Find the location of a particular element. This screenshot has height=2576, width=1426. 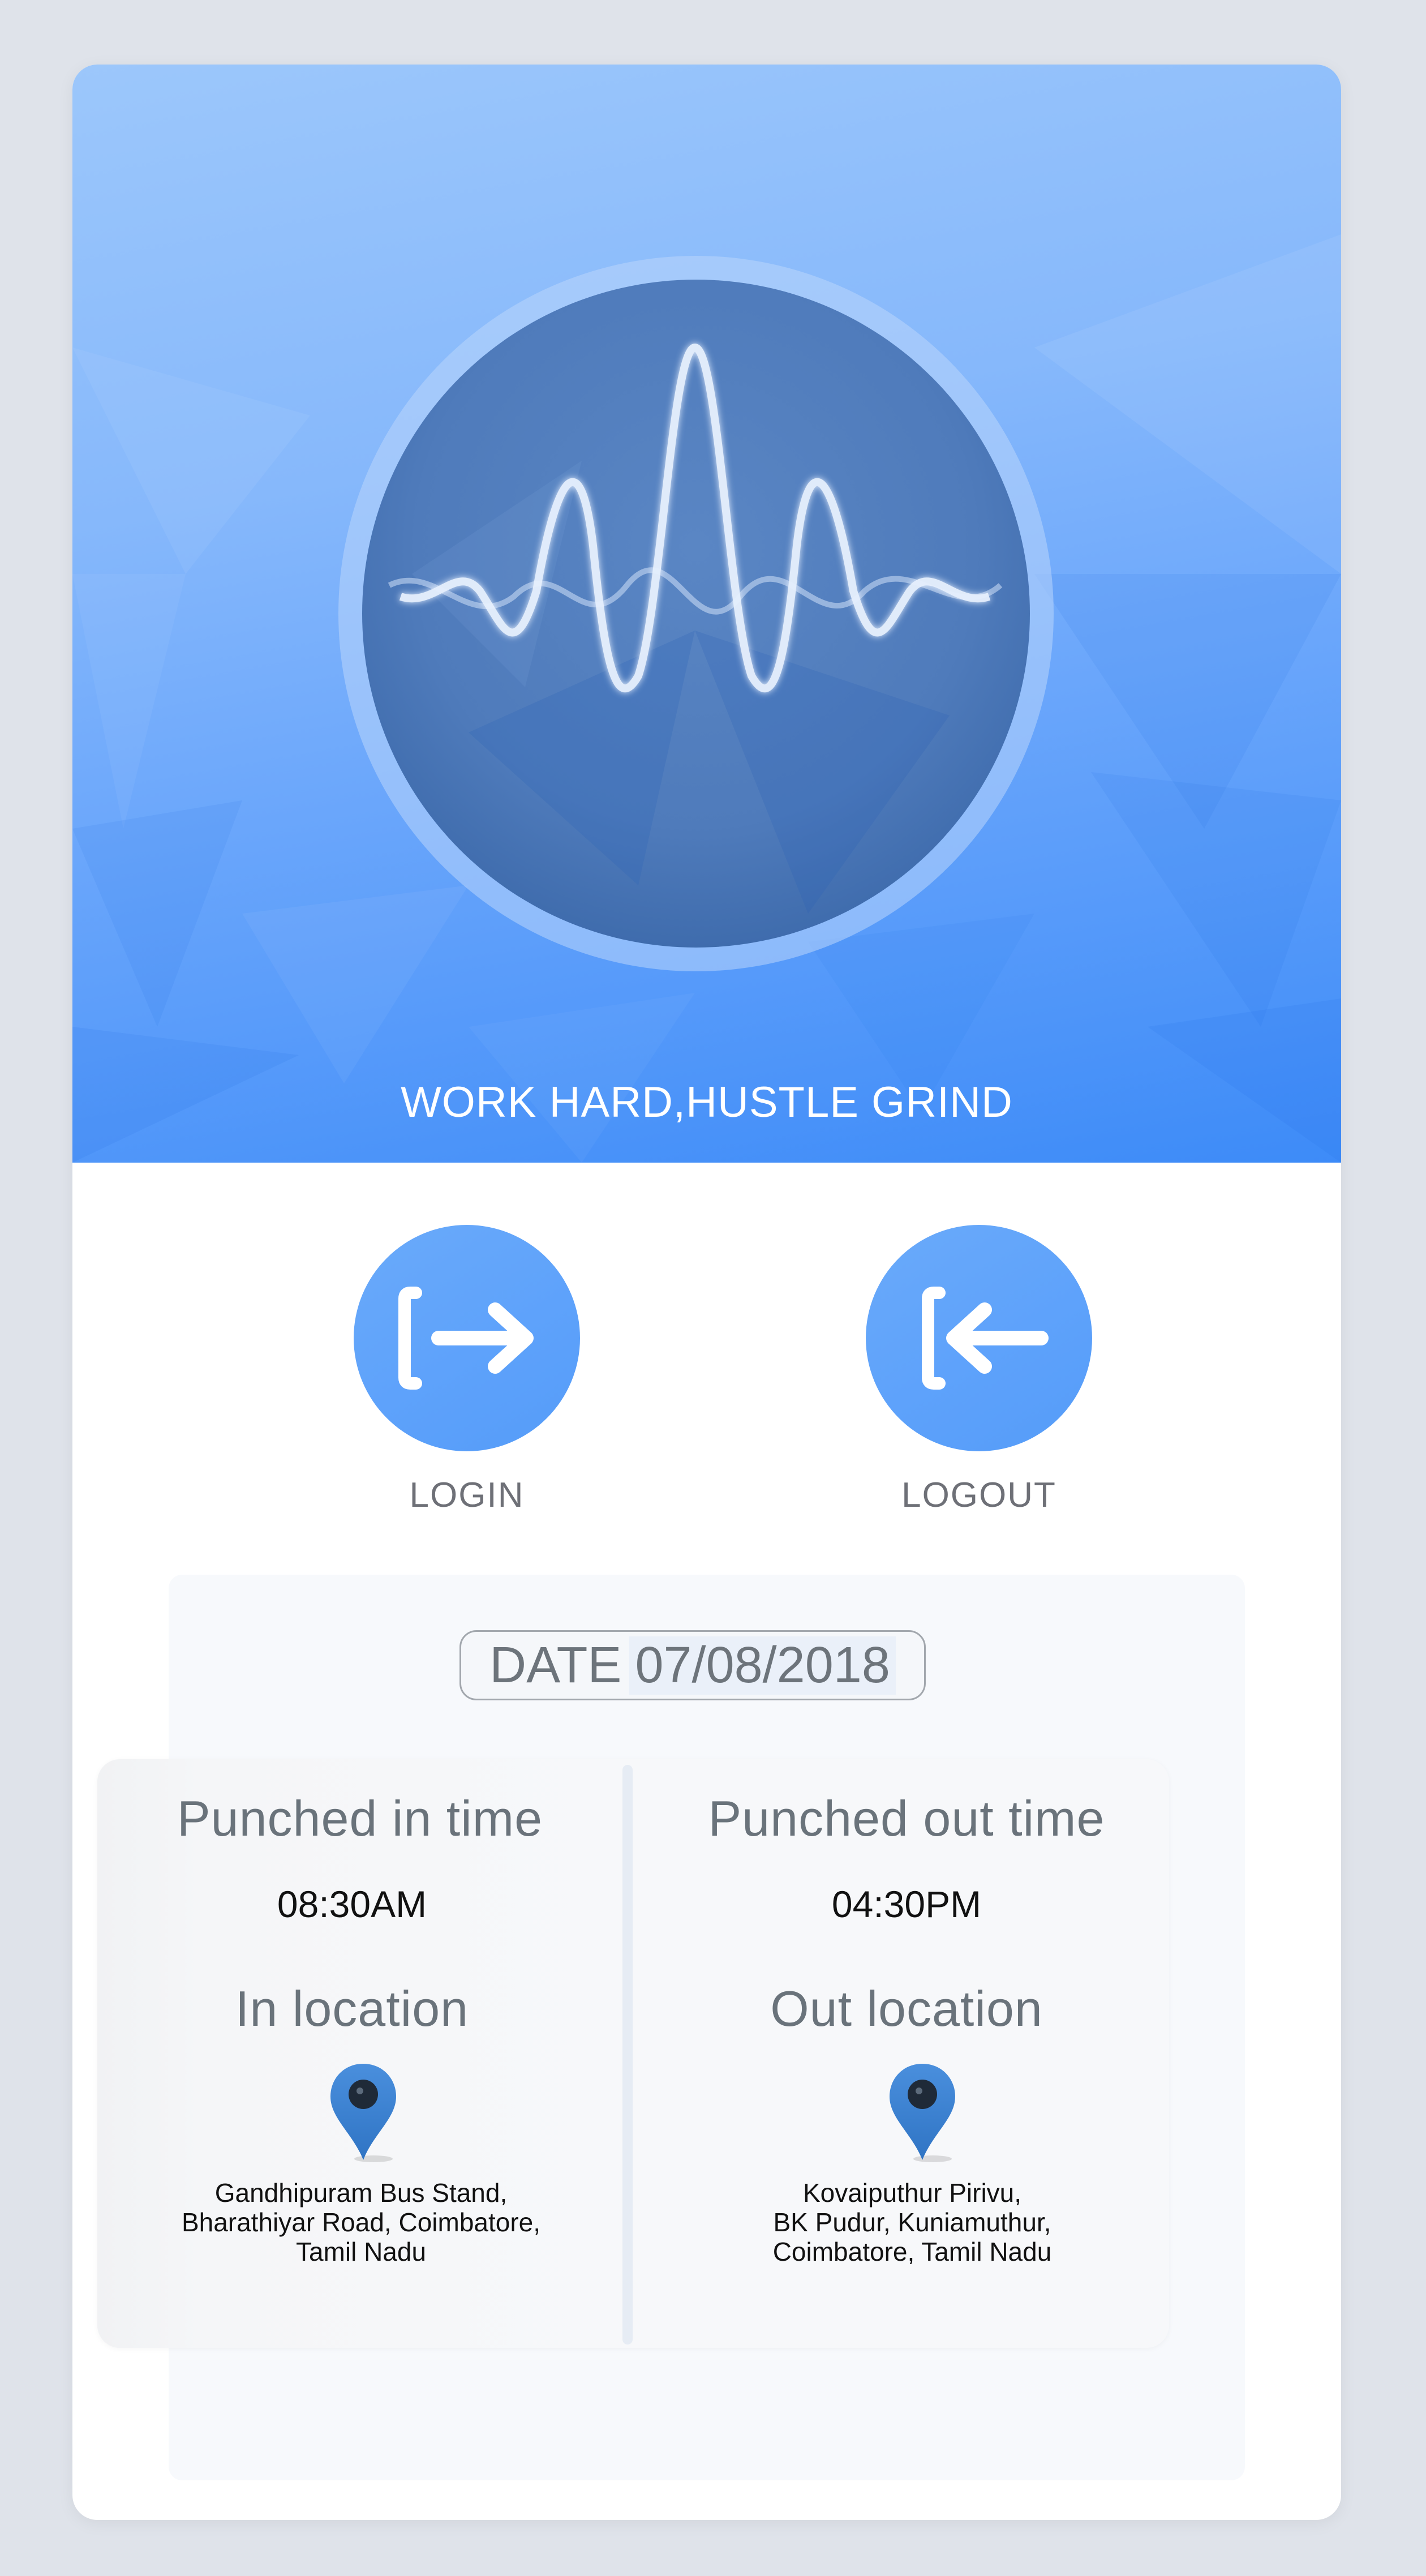

punched-out-heading: Punched out time is located at coordinates (907, 1818).